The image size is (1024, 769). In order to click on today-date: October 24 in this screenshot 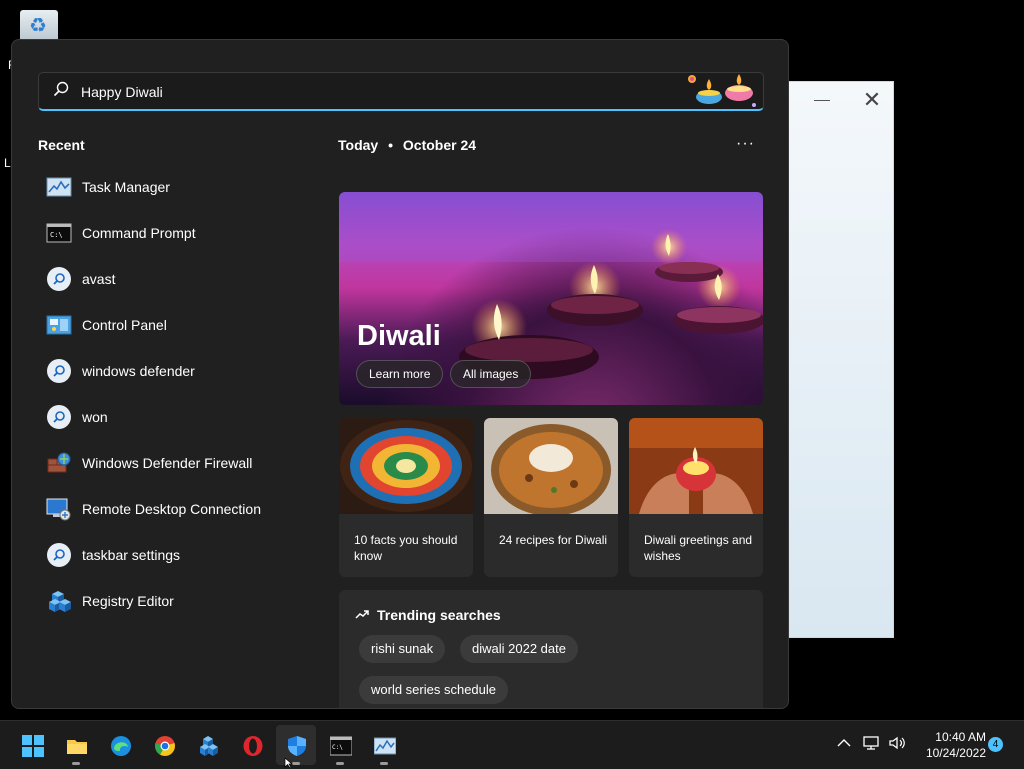, I will do `click(439, 145)`.